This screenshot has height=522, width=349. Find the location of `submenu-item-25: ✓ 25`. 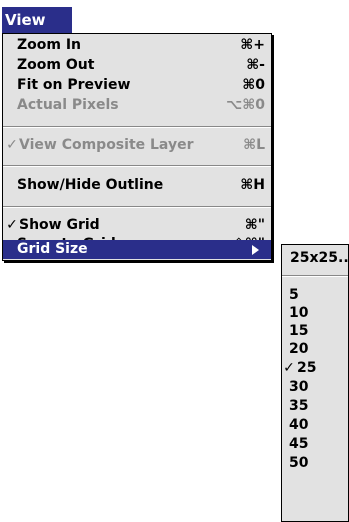

submenu-item-25: ✓ 25 is located at coordinates (315, 368).